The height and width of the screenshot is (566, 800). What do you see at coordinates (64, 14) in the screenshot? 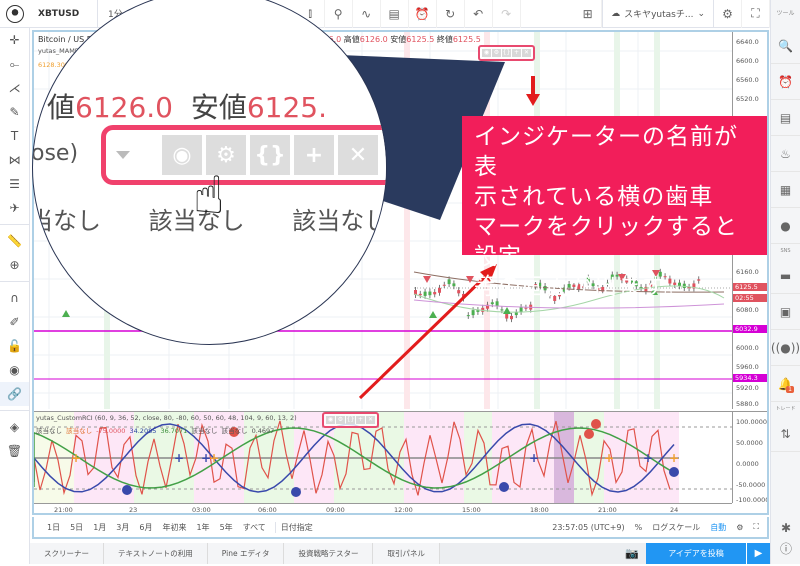
I see `symbol-search: XBTUSD` at bounding box center [64, 14].